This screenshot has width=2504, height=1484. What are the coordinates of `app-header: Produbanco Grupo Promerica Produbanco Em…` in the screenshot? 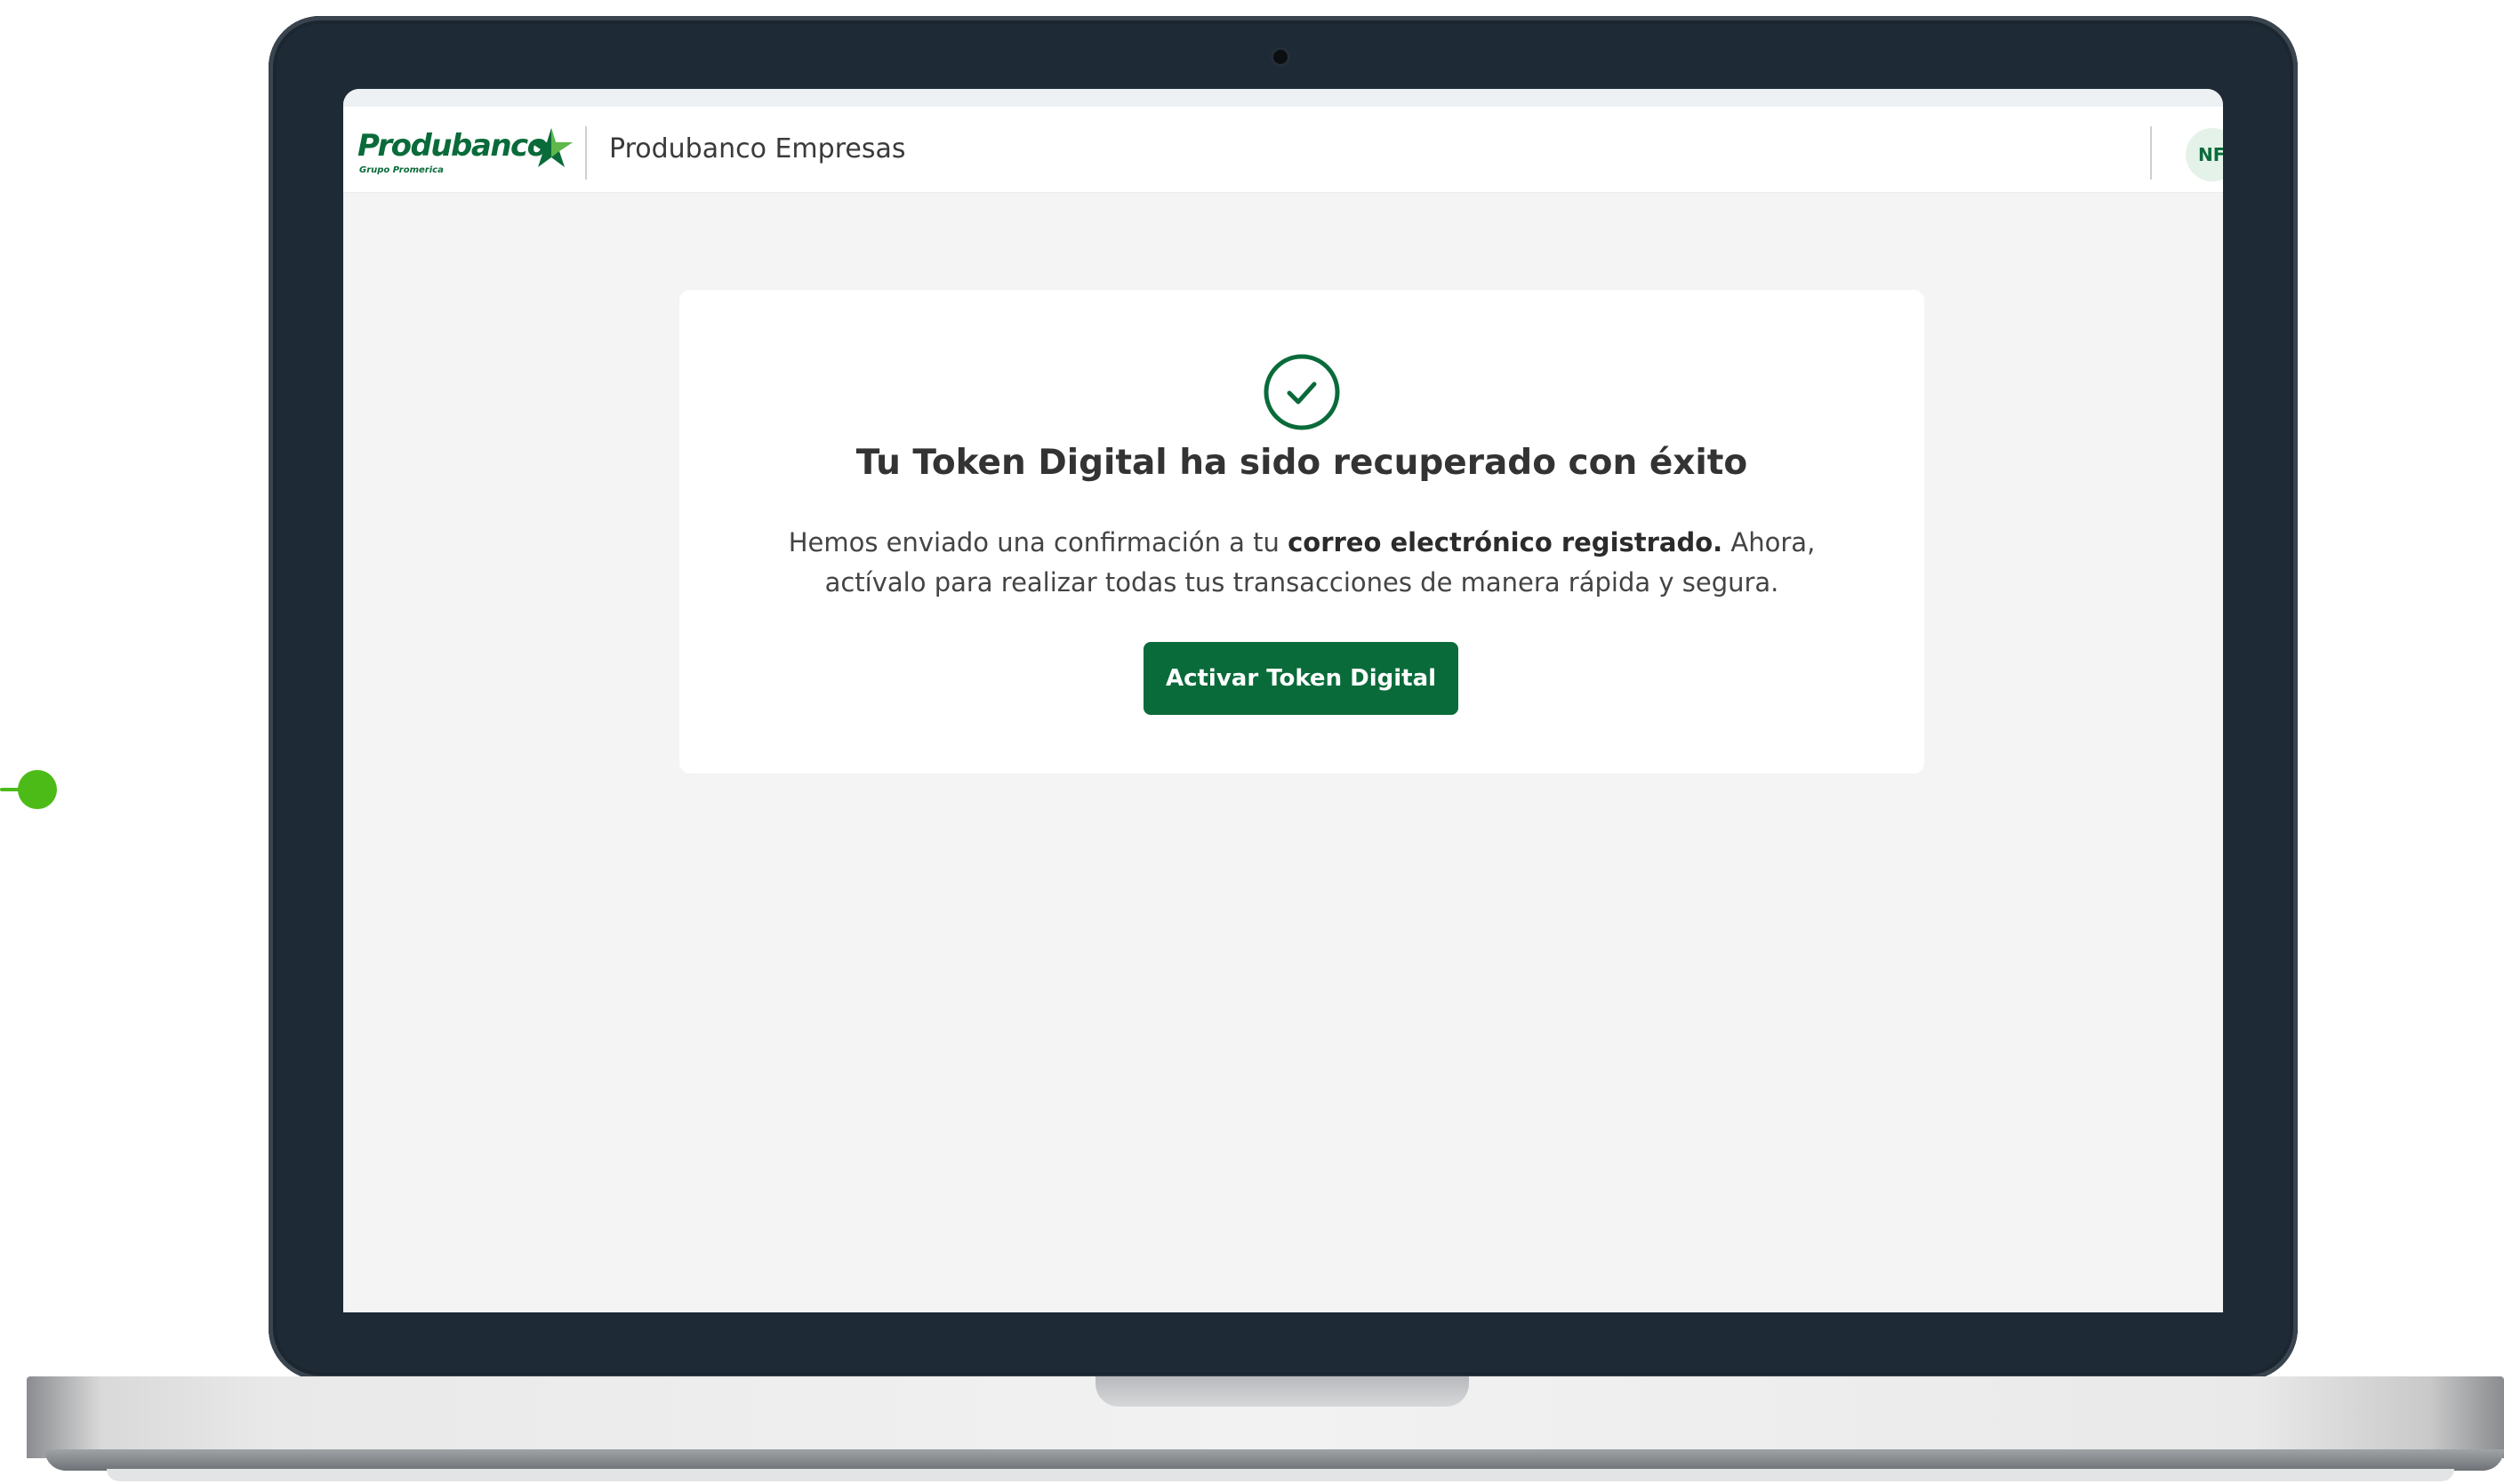 It's located at (1283, 150).